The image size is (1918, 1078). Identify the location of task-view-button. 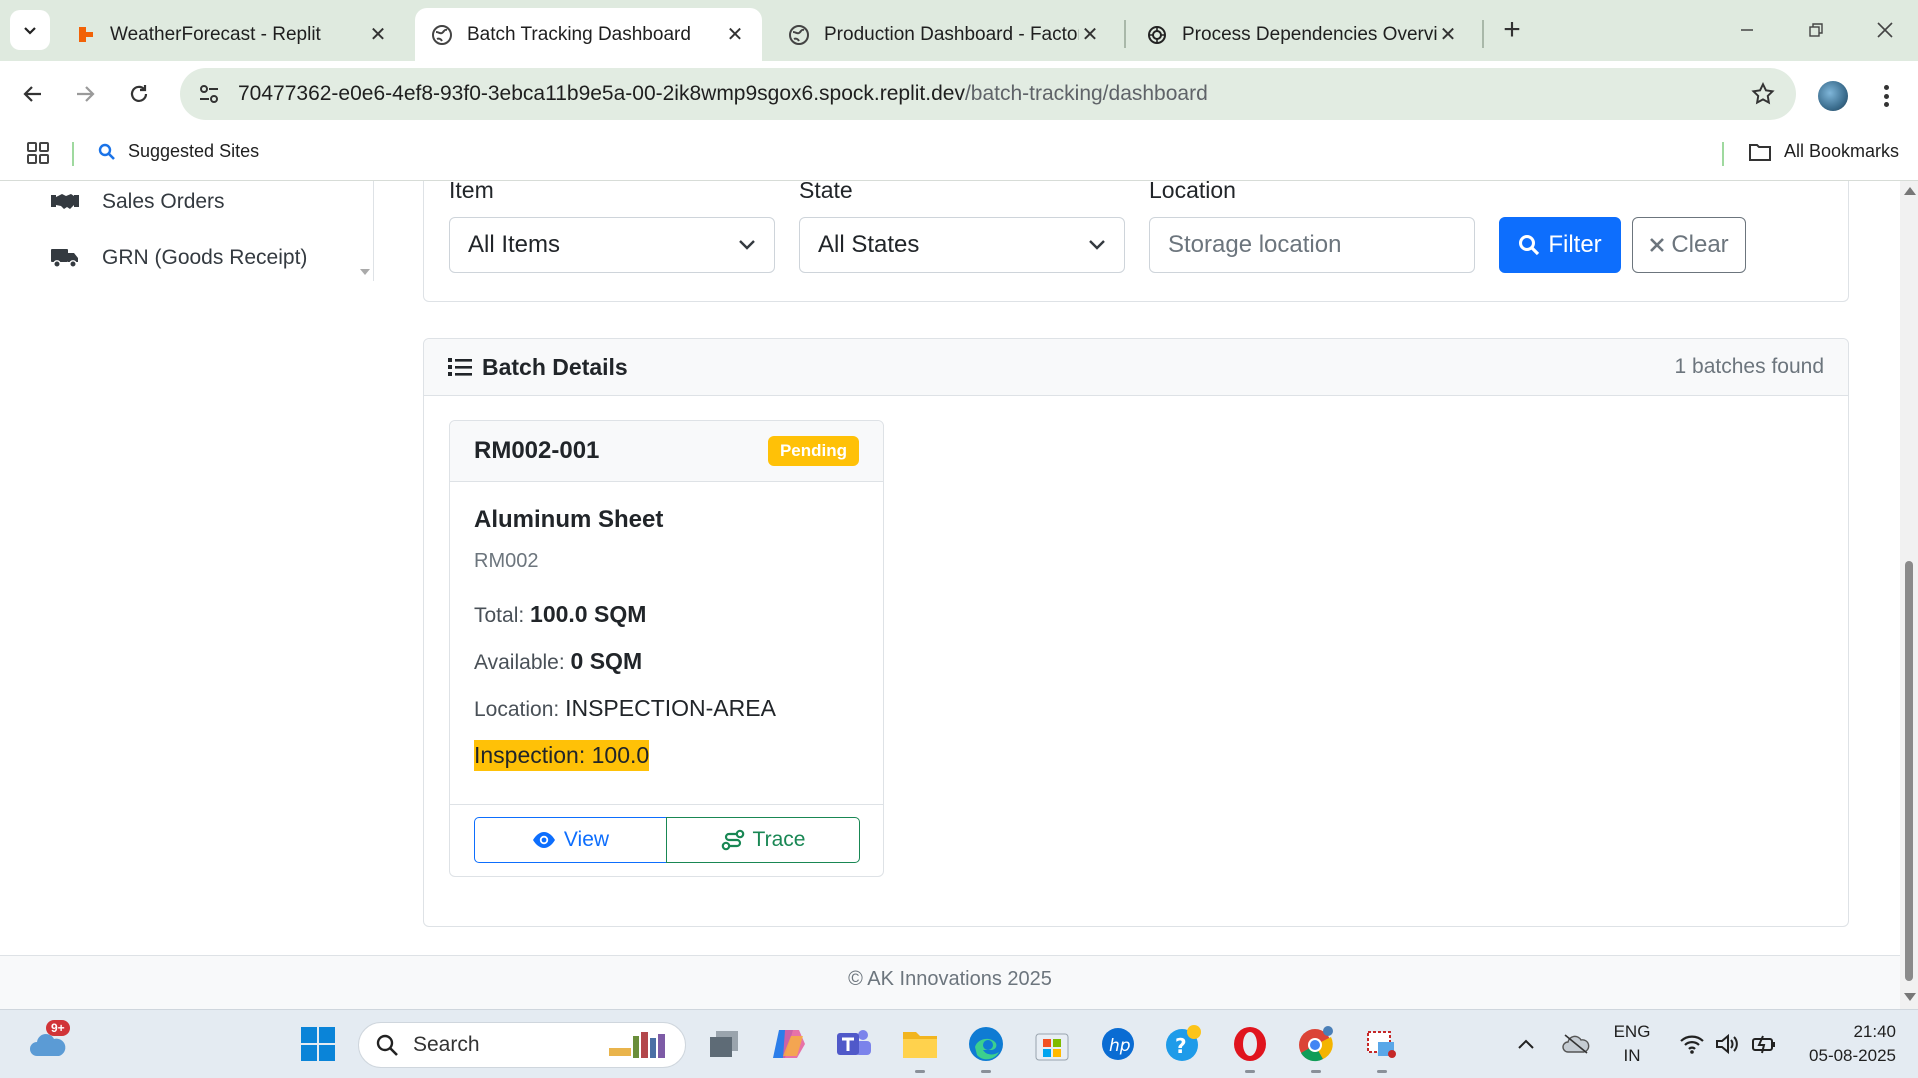
(724, 1044).